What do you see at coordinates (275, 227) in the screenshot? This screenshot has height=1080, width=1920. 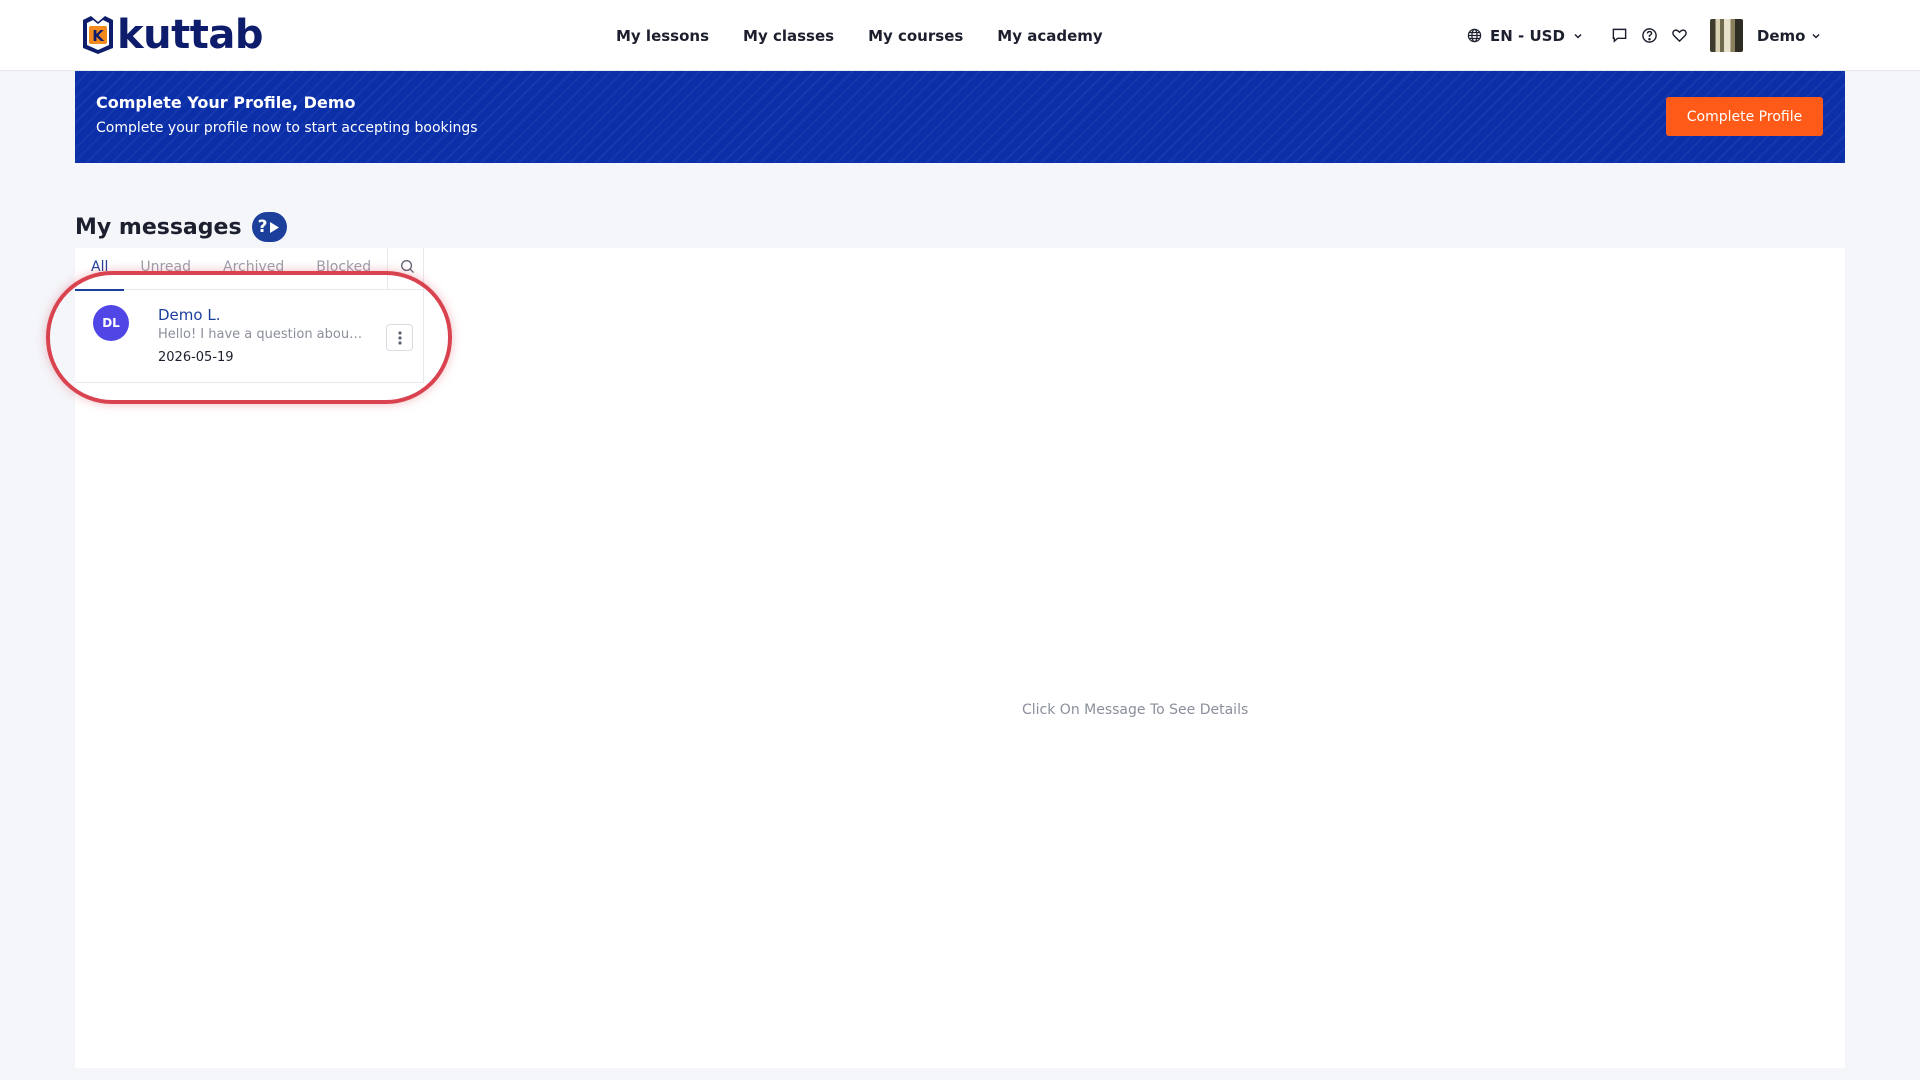 I see `play-icon` at bounding box center [275, 227].